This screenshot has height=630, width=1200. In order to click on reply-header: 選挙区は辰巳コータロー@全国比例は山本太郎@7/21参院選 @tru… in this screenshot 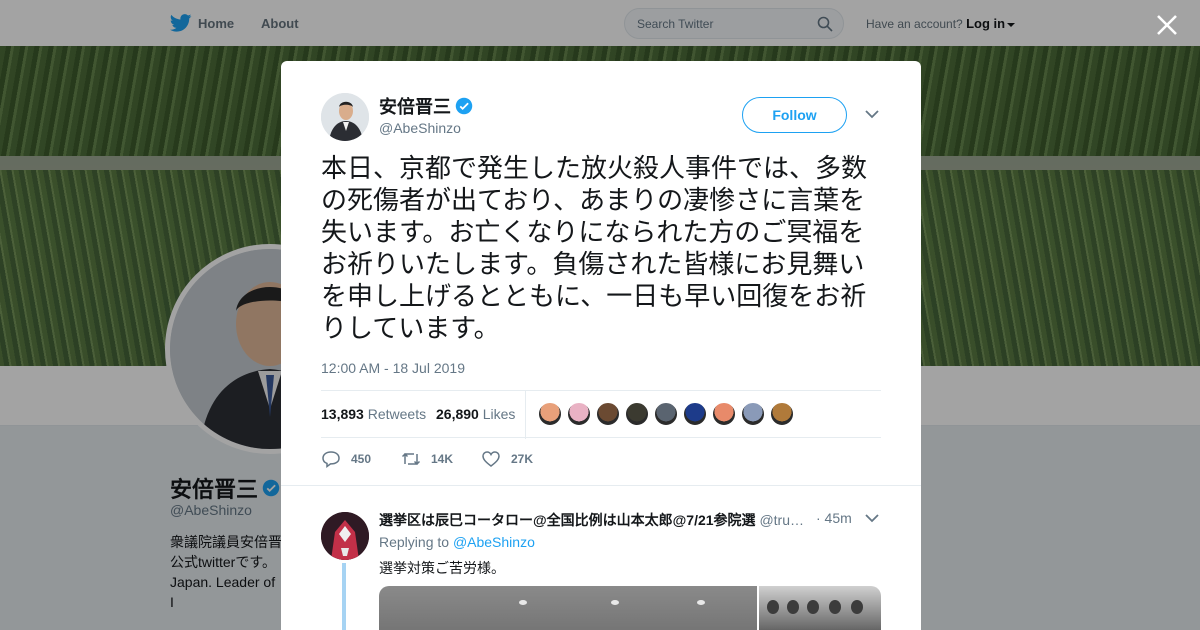, I will do `click(619, 520)`.